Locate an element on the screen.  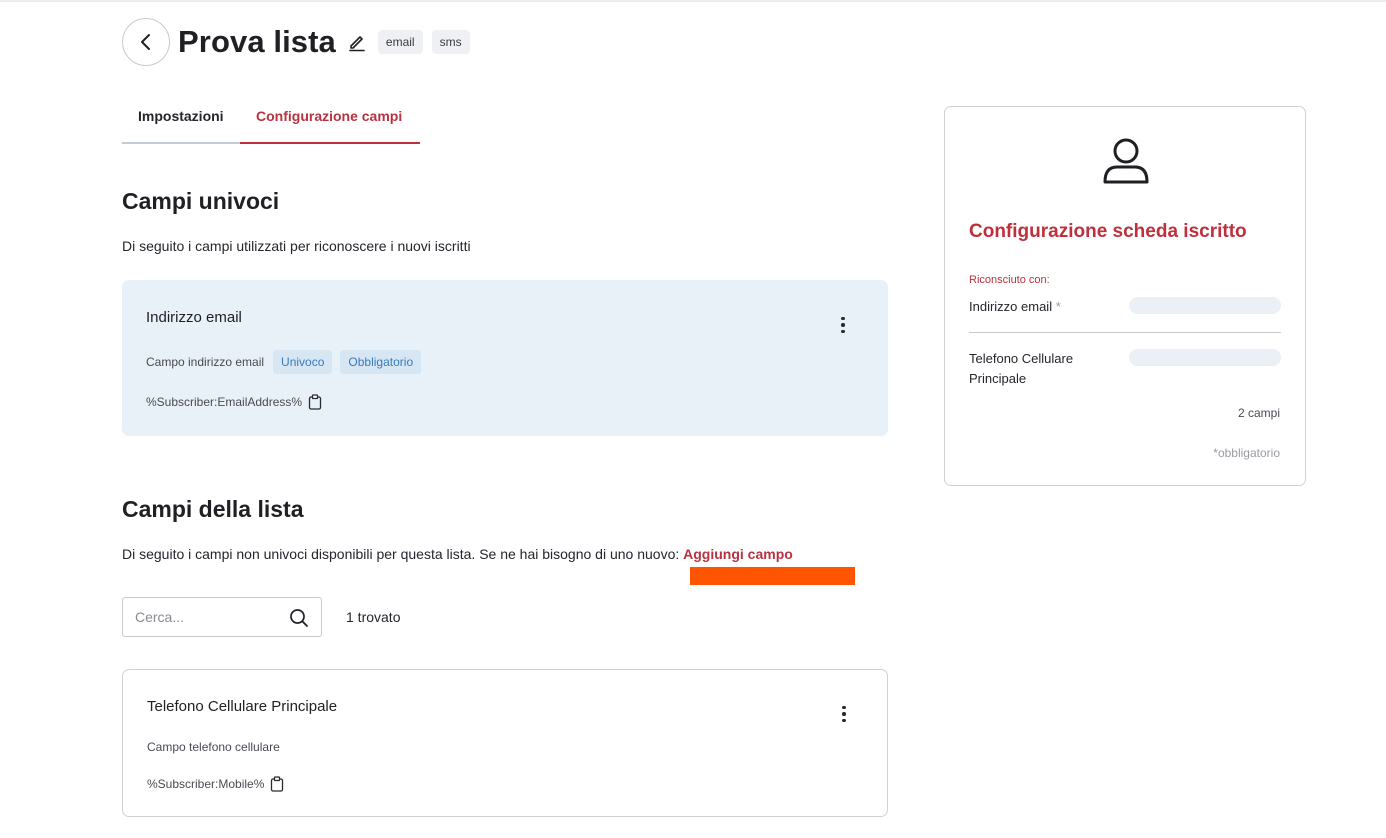
list-fields-heading: Campi della lista is located at coordinates (213, 509).